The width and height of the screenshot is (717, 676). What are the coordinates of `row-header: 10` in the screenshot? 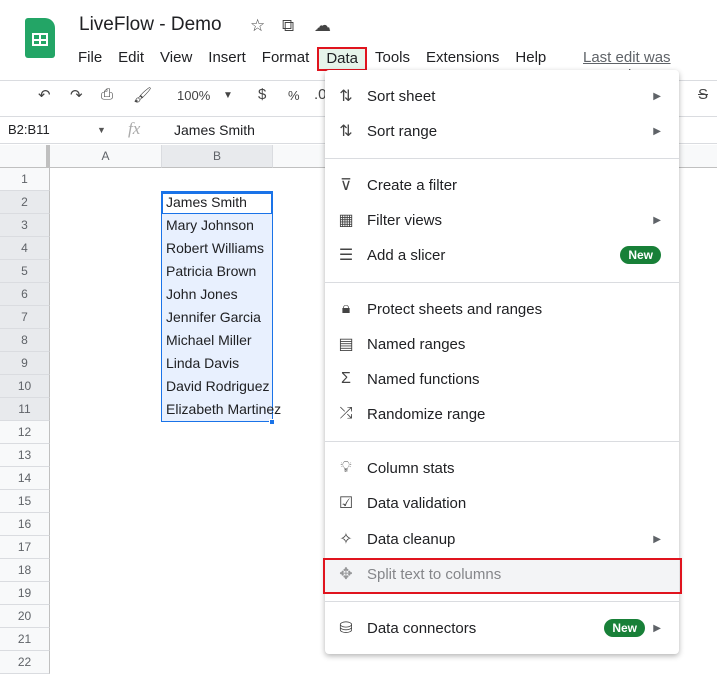 It's located at (25, 386).